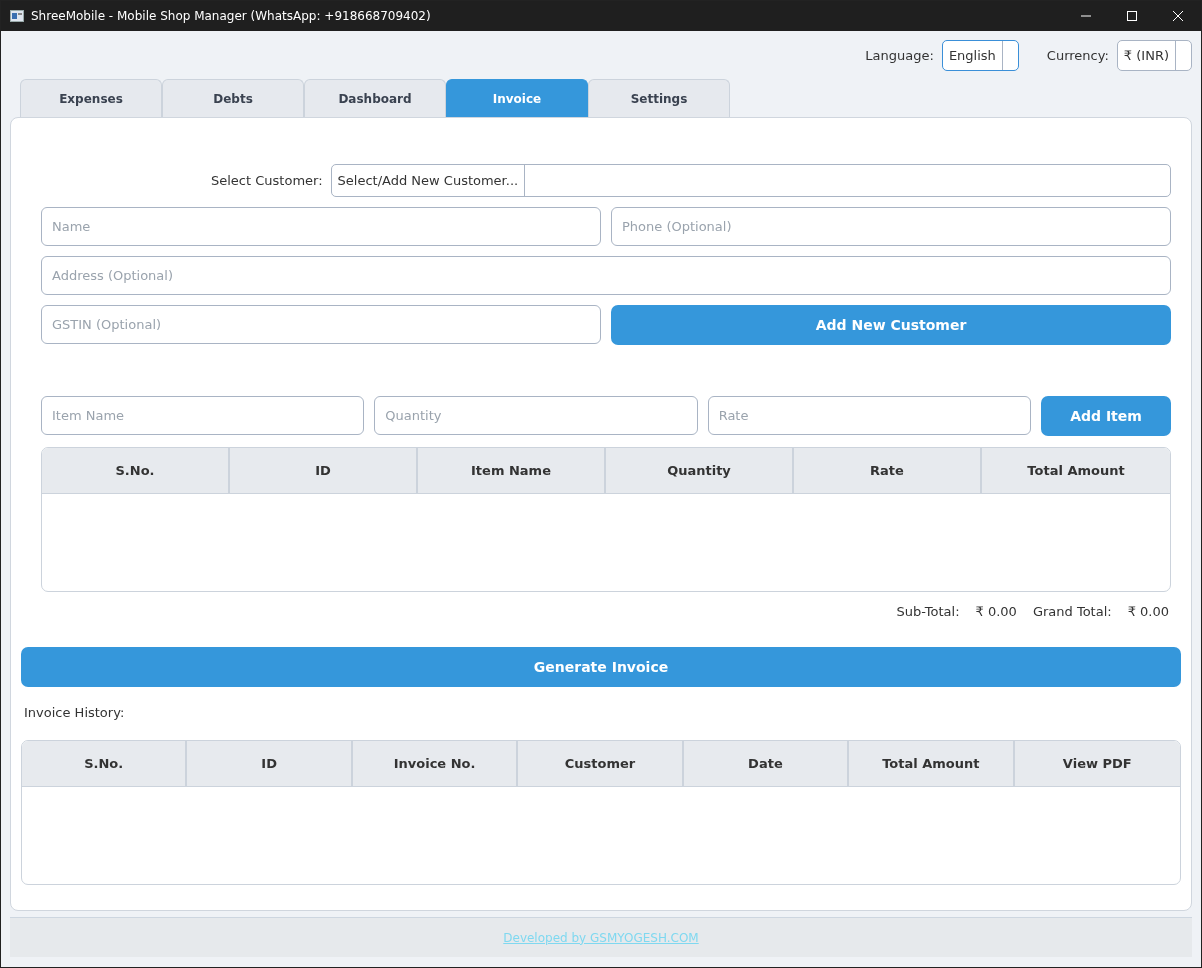 This screenshot has height=968, width=1202. I want to click on sub-total-label: Sub-Total:, so click(928, 611).